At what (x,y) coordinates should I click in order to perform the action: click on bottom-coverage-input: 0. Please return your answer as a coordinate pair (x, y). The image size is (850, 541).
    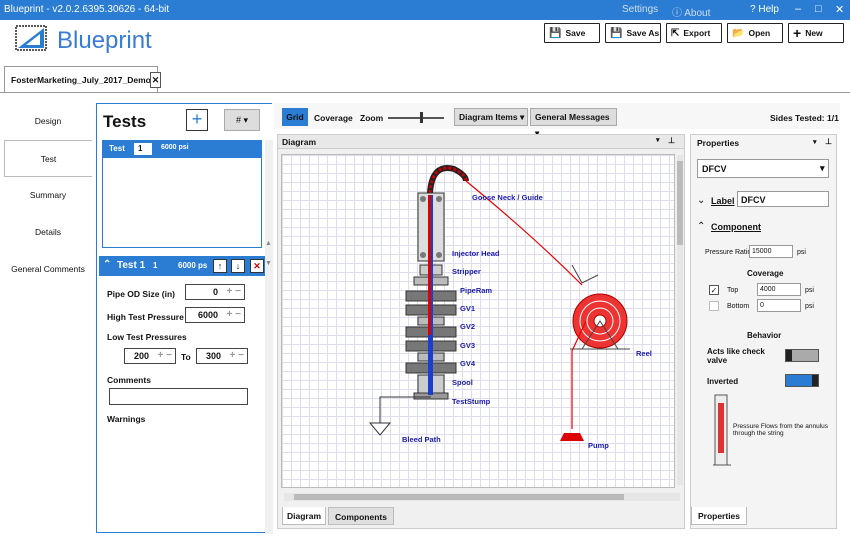
    Looking at the image, I should click on (779, 305).